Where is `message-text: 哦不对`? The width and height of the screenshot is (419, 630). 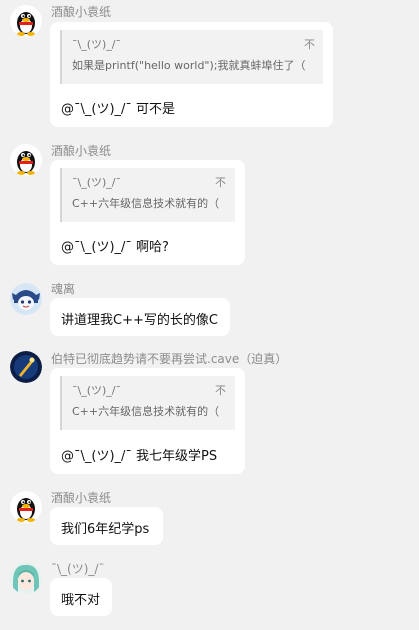 message-text: 哦不对 is located at coordinates (81, 600).